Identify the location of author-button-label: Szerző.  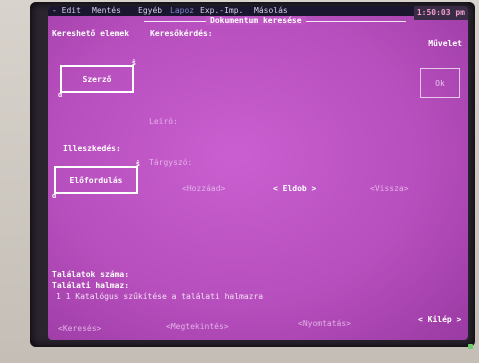
(97, 79).